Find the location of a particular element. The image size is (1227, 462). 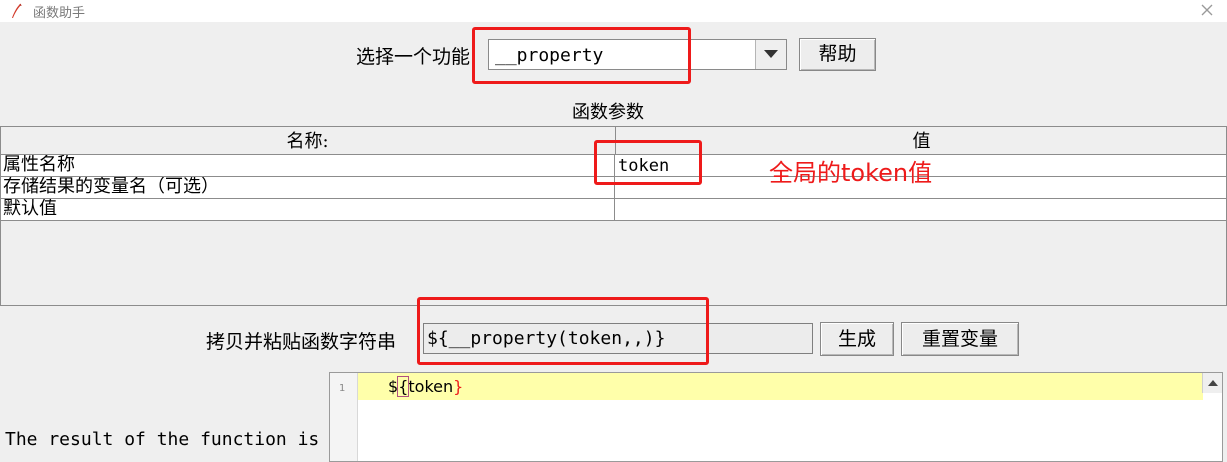

result-editor: 1 ${token} is located at coordinates (776, 417).